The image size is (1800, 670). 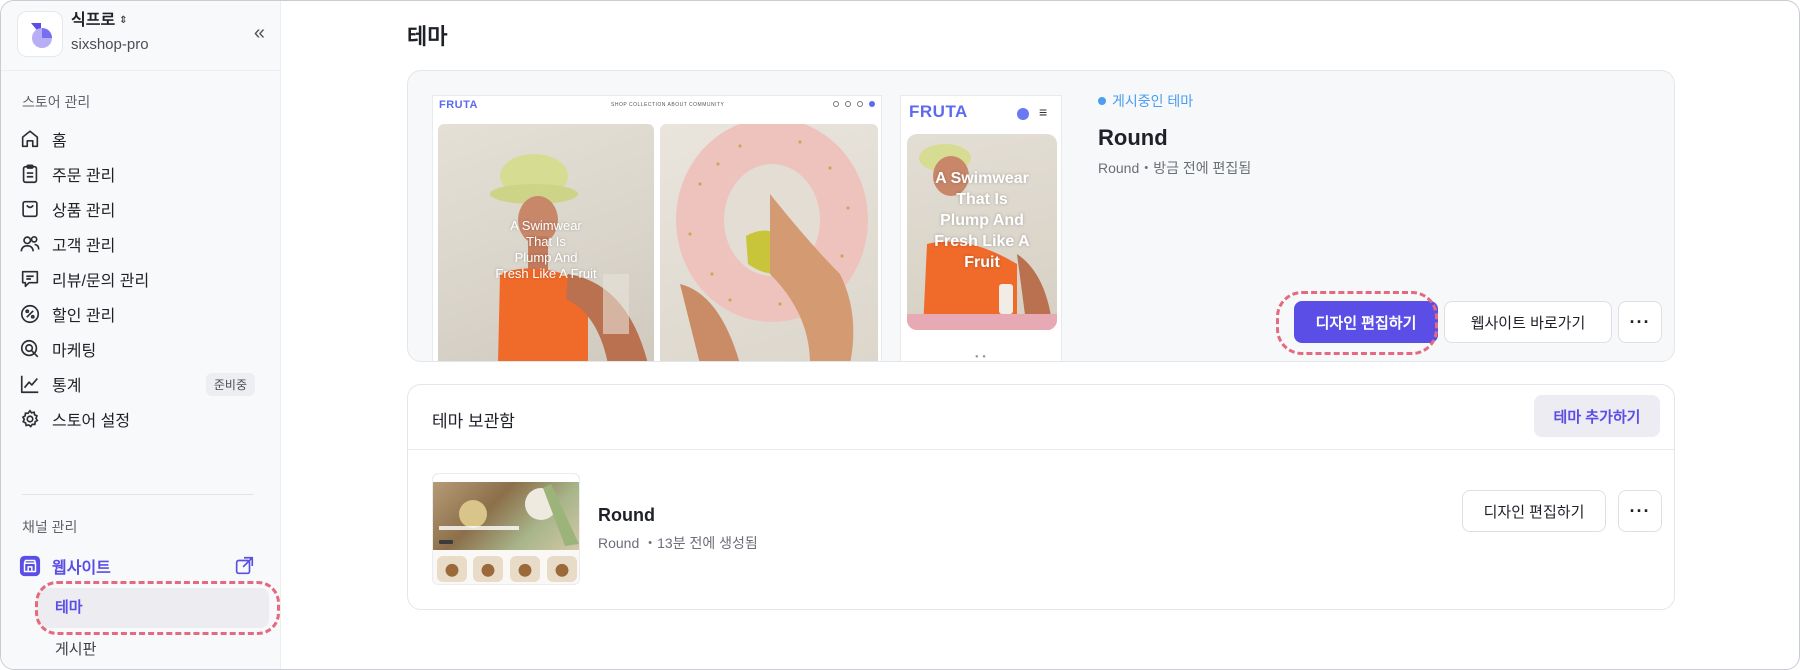 I want to click on sidebar-item-reviews: 리뷰/문의 관리, so click(x=139, y=279).